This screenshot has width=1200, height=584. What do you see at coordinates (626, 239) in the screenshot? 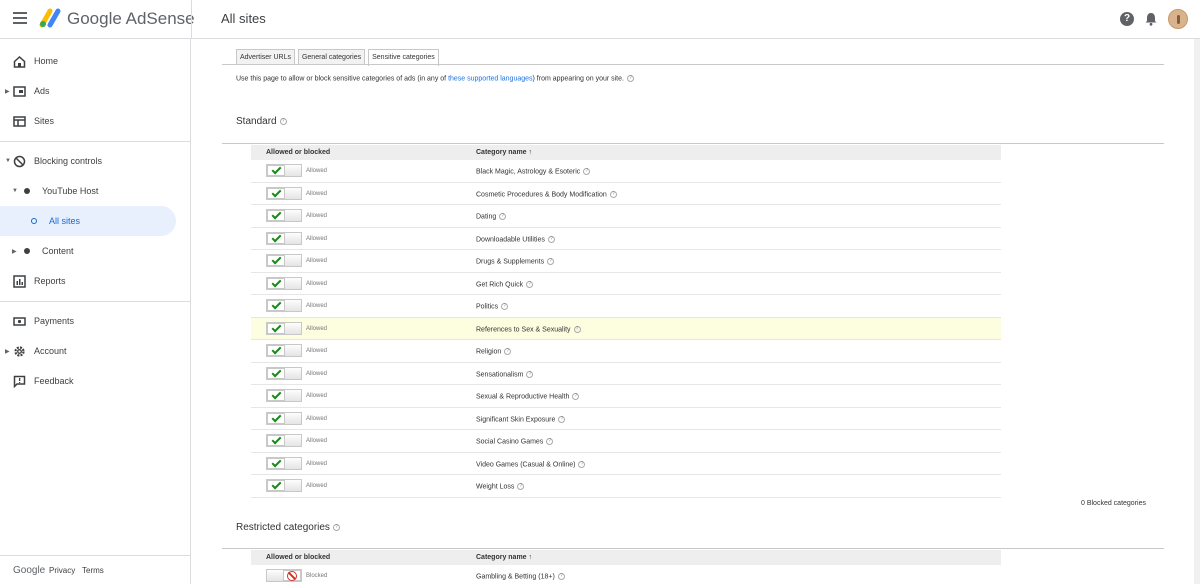
I see `table-row: Allowed Downloadable Utilities?` at bounding box center [626, 239].